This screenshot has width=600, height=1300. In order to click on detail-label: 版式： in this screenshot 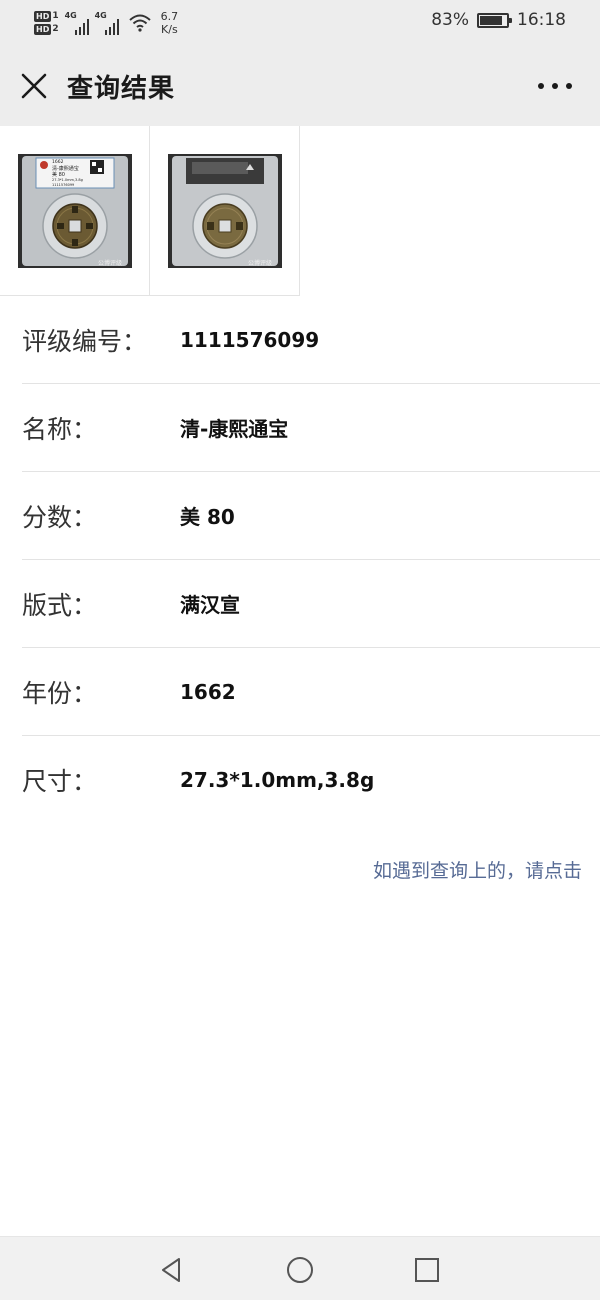, I will do `click(60, 605)`.